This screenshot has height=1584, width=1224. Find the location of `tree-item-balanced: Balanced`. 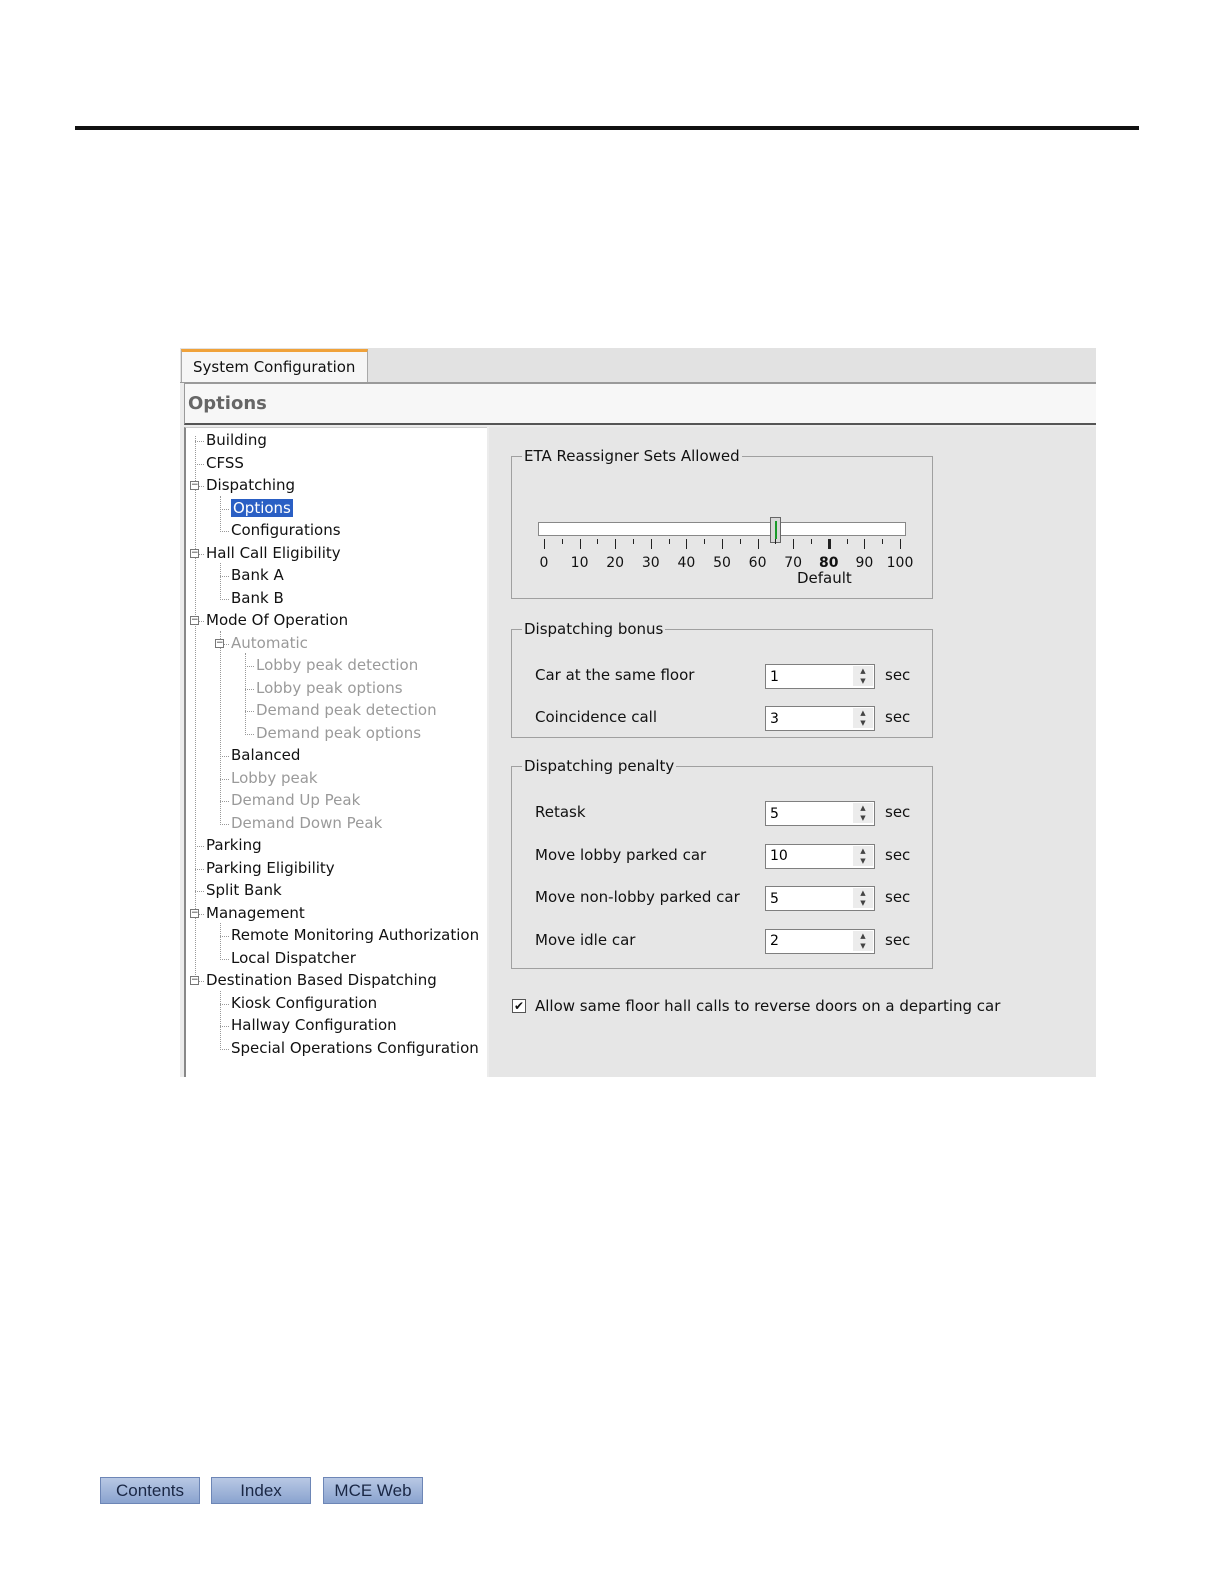

tree-item-balanced: Balanced is located at coordinates (265, 755).